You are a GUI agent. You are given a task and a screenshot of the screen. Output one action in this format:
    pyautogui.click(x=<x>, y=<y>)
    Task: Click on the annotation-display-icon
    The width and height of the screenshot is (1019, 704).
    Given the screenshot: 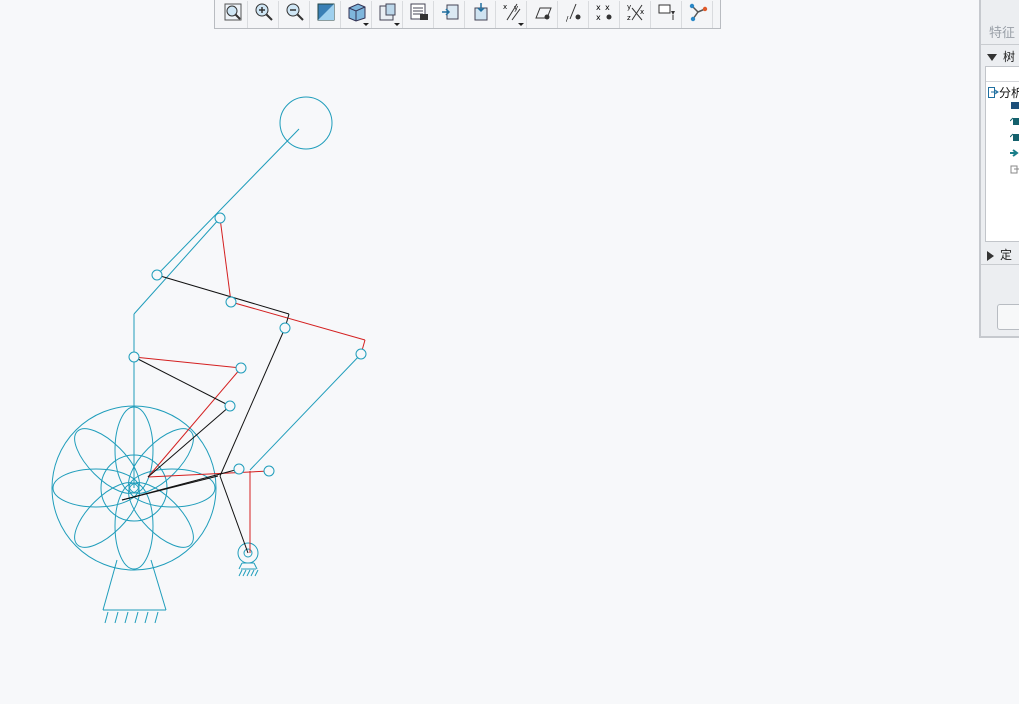 What is the action you would take?
    pyautogui.click(x=667, y=14)
    